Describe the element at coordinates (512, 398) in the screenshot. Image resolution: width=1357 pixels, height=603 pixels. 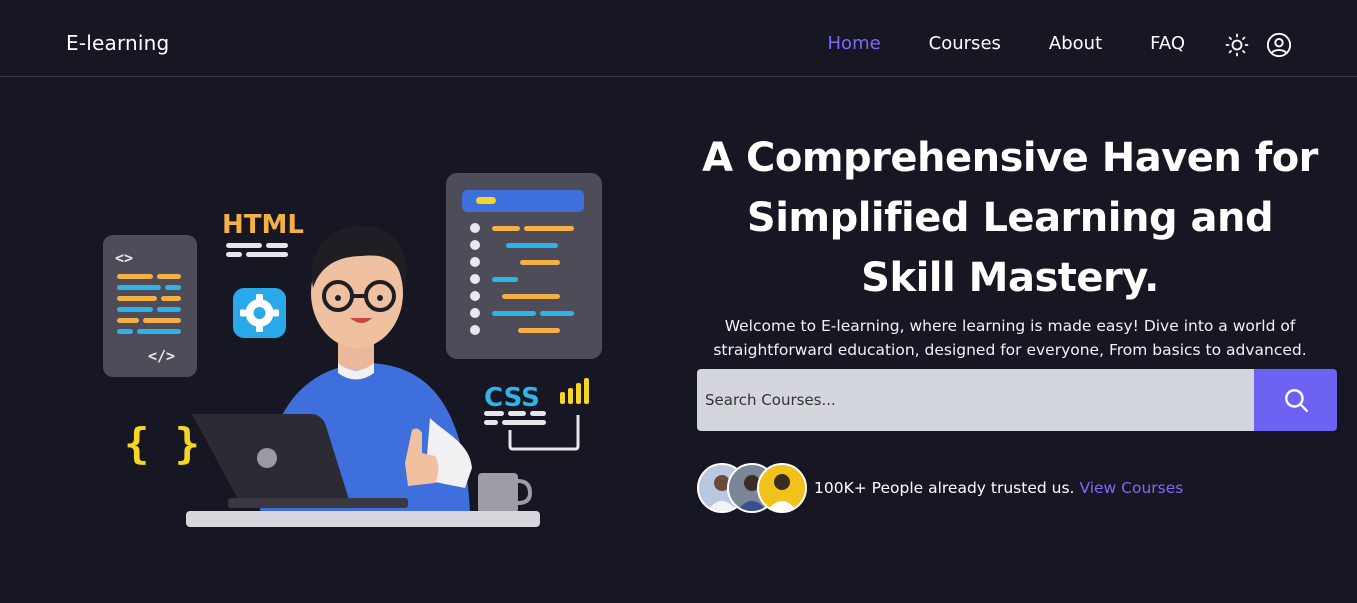
I see `css-label: CSS` at that location.